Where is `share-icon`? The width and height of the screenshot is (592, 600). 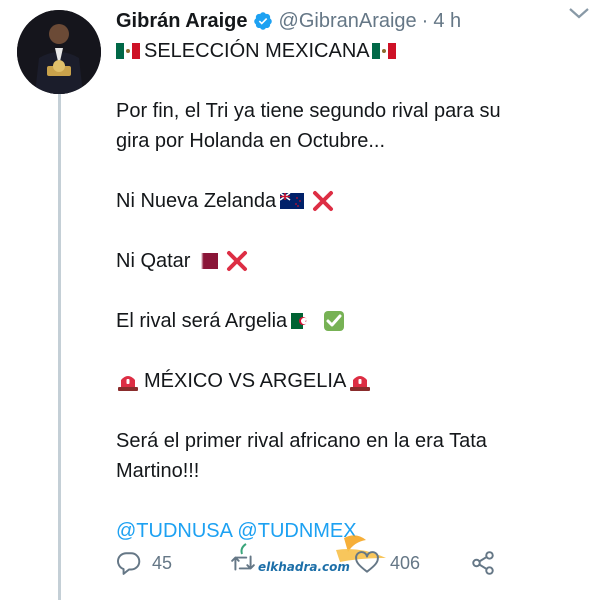
share-icon is located at coordinates (483, 563).